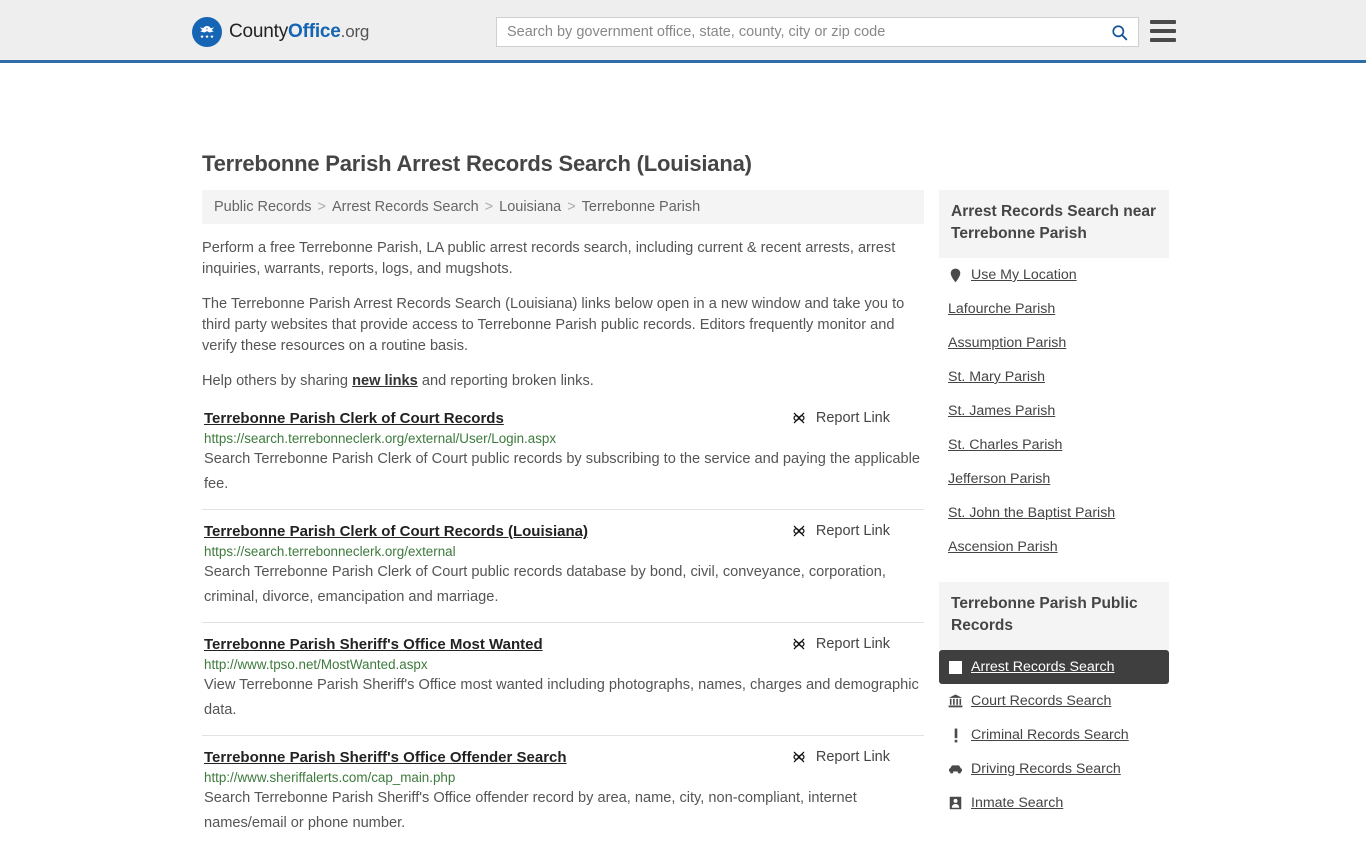 The height and width of the screenshot is (848, 1366). What do you see at coordinates (530, 207) in the screenshot?
I see `breadcrumb-item-2: Louisiana` at bounding box center [530, 207].